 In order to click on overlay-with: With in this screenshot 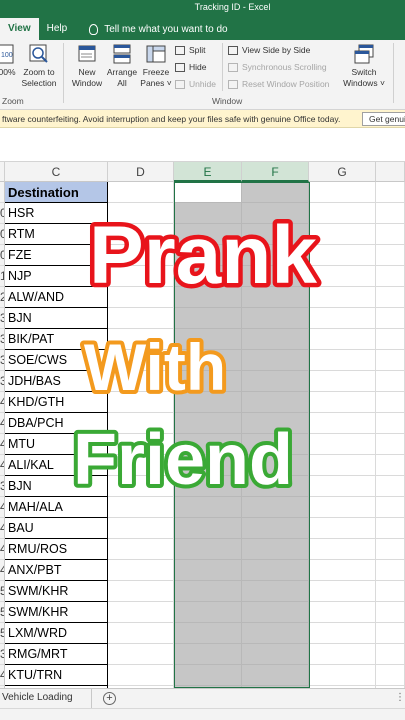, I will do `click(155, 367)`.